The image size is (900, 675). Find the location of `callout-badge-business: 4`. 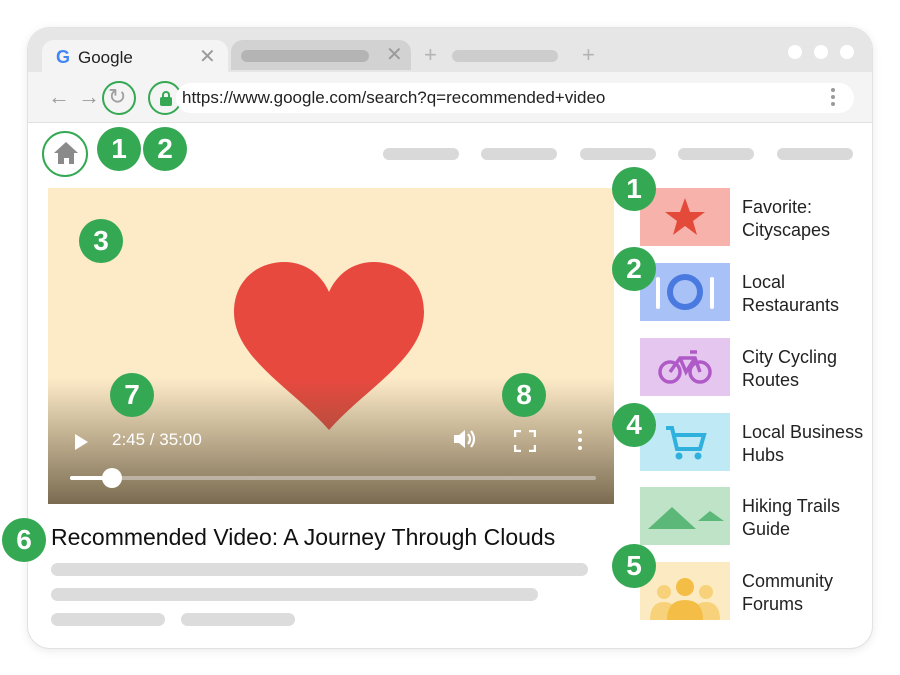

callout-badge-business: 4 is located at coordinates (634, 425).